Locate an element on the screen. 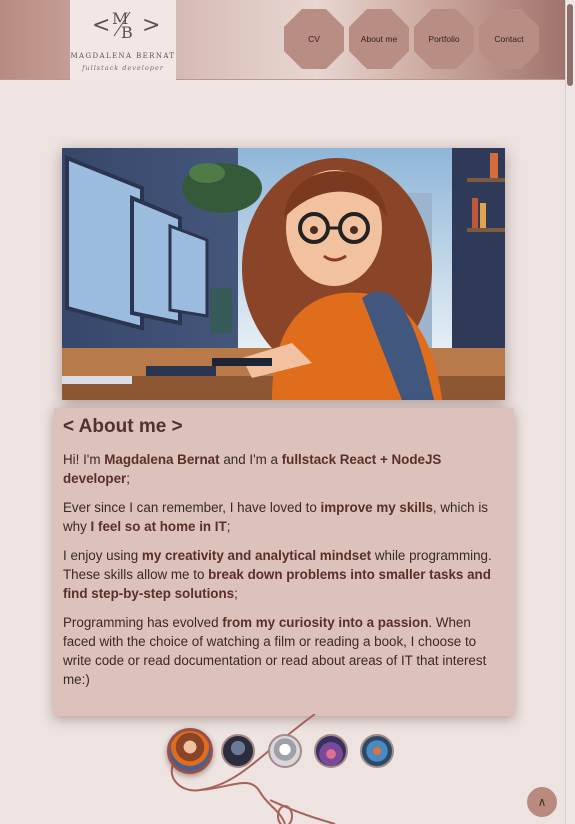  logo-subtitle: fullstack developer is located at coordinates (123, 68).